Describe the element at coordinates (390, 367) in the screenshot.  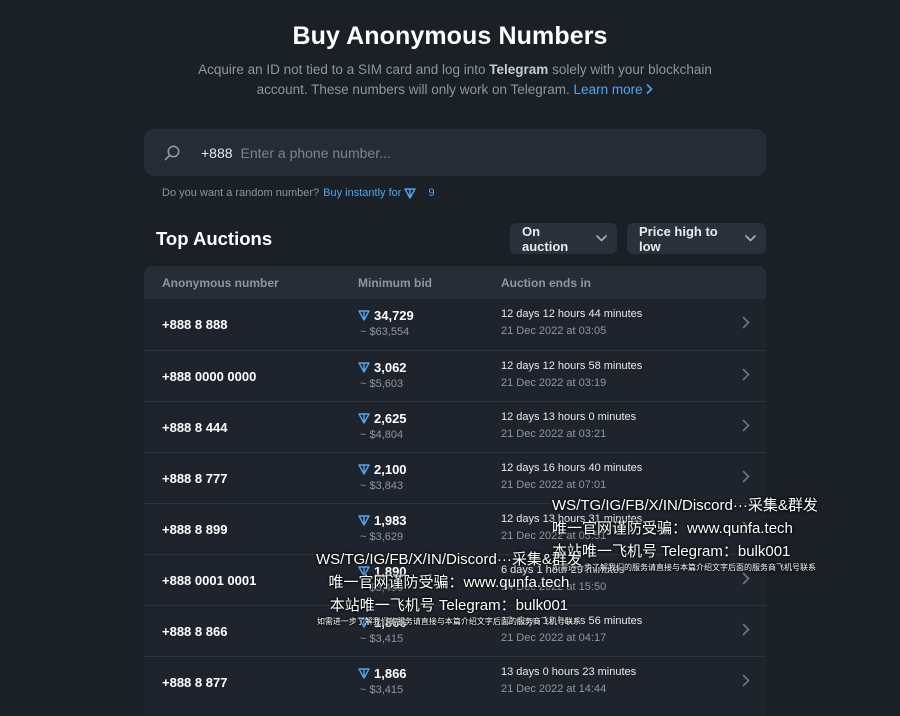
I see `bid-ton-value: 3,062` at that location.